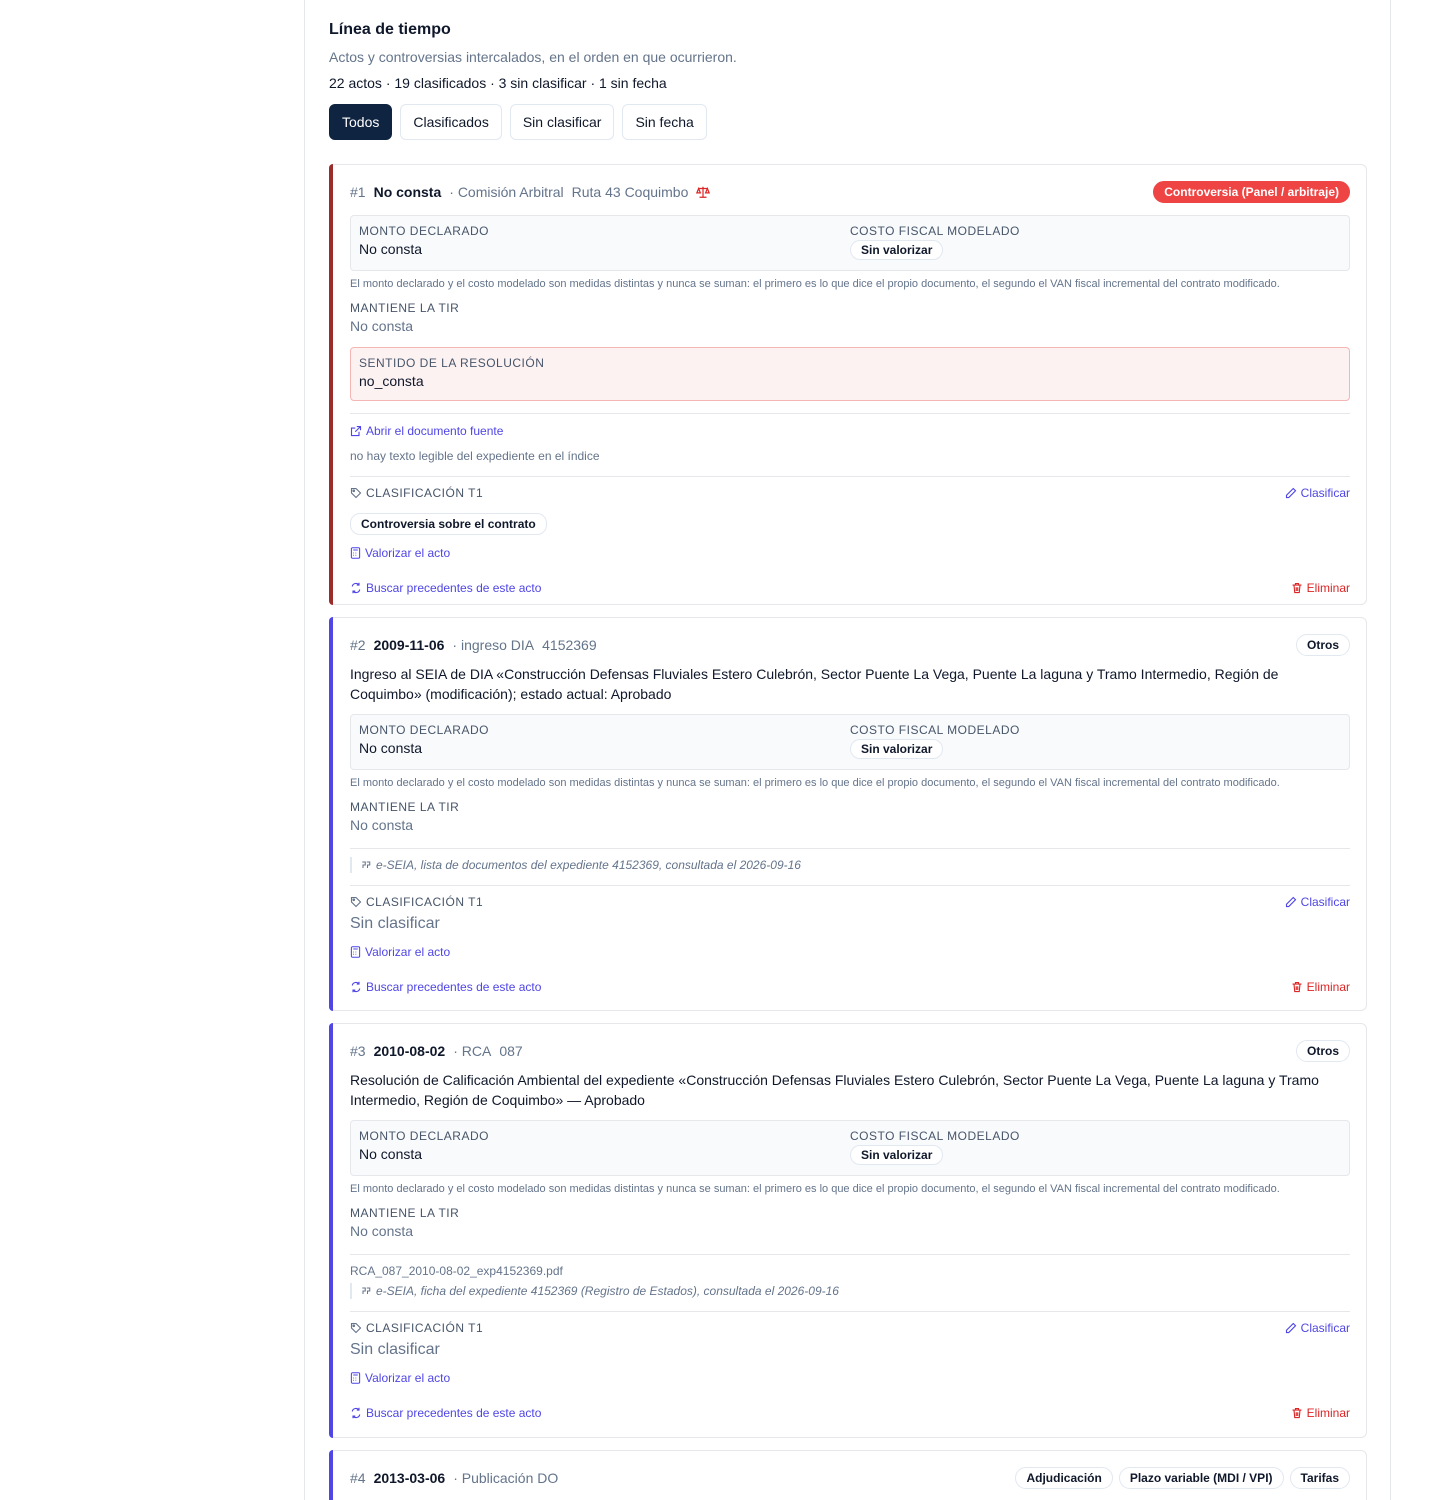  What do you see at coordinates (472, 1051) in the screenshot?
I see `act-kind: · RCA` at bounding box center [472, 1051].